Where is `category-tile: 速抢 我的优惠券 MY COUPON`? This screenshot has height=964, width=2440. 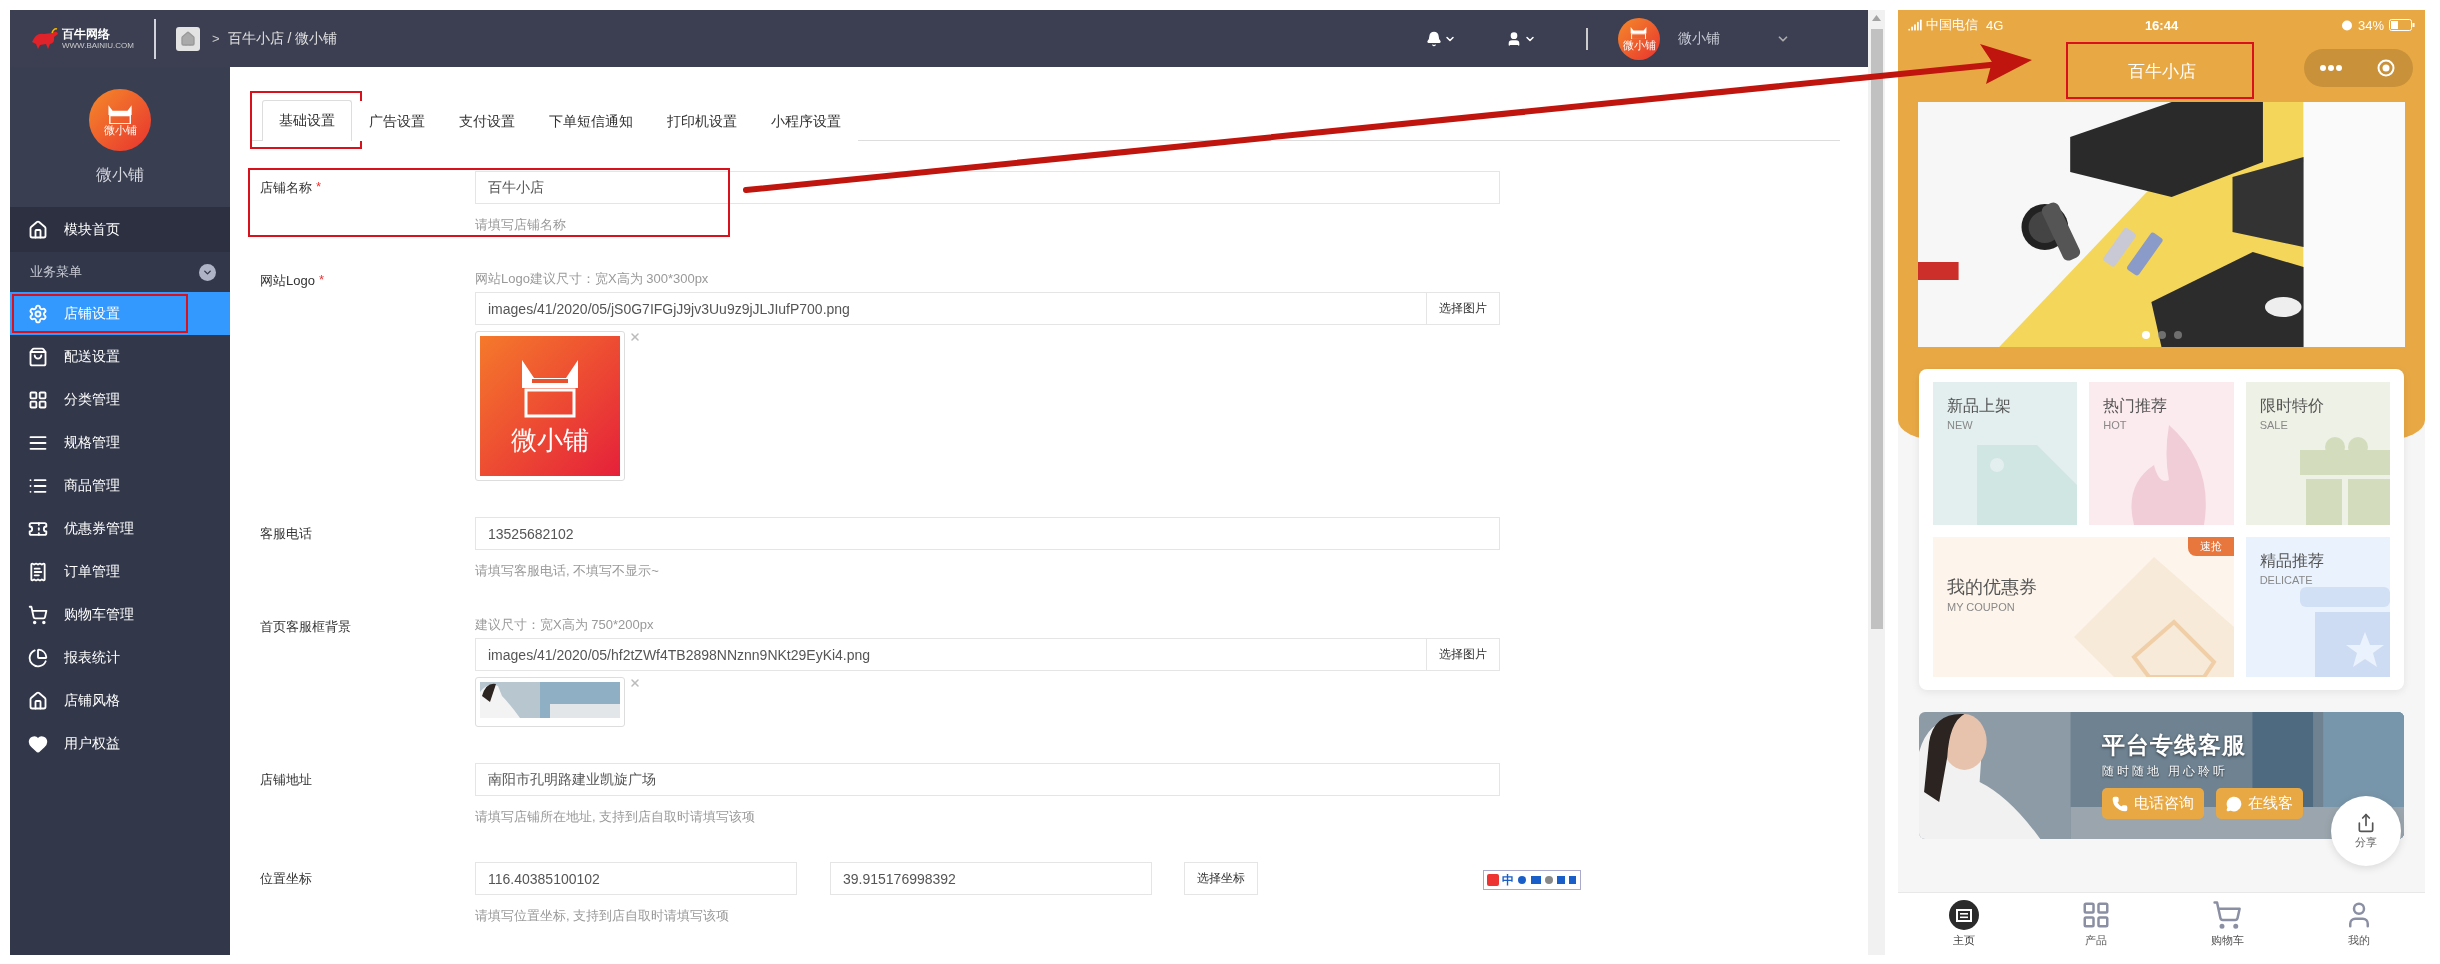 category-tile: 速抢 我的优惠券 MY COUPON is located at coordinates (2083, 607).